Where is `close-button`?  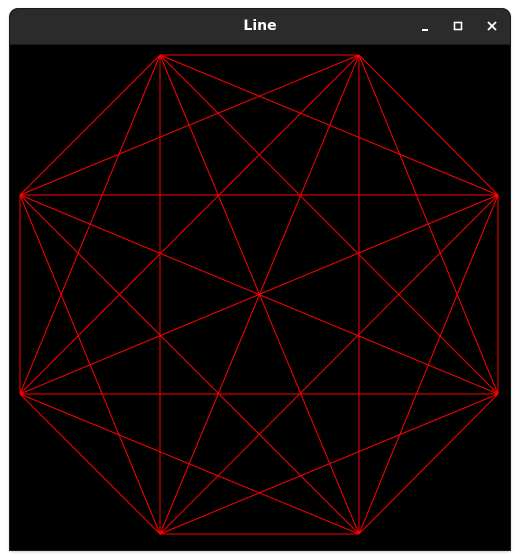
close-button is located at coordinates (492, 26).